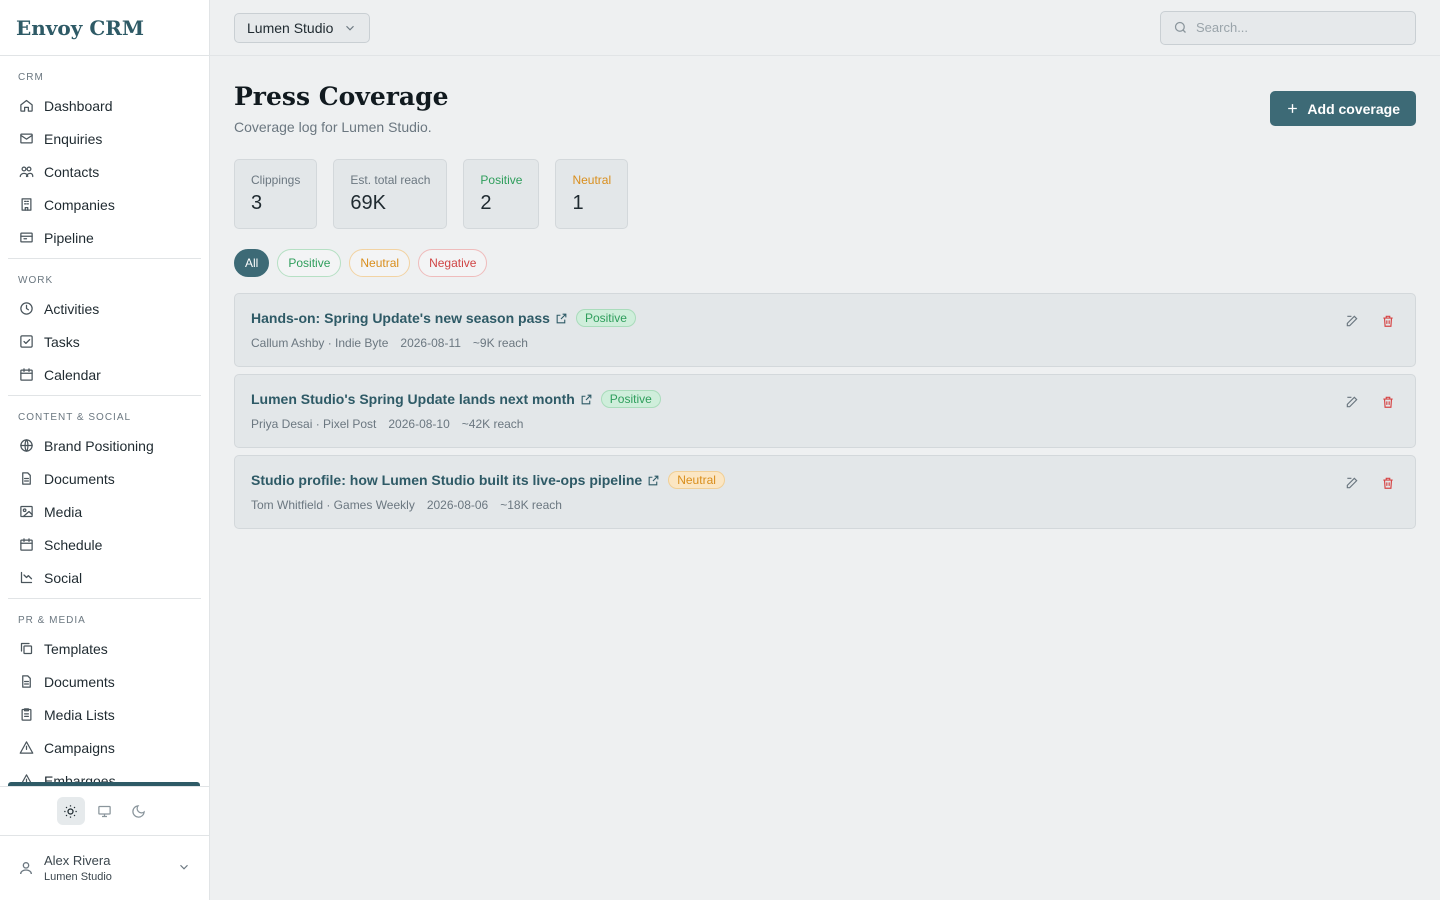 The width and height of the screenshot is (1440, 900). I want to click on user-menu: Alex Rivera Lumen Studio, so click(104, 868).